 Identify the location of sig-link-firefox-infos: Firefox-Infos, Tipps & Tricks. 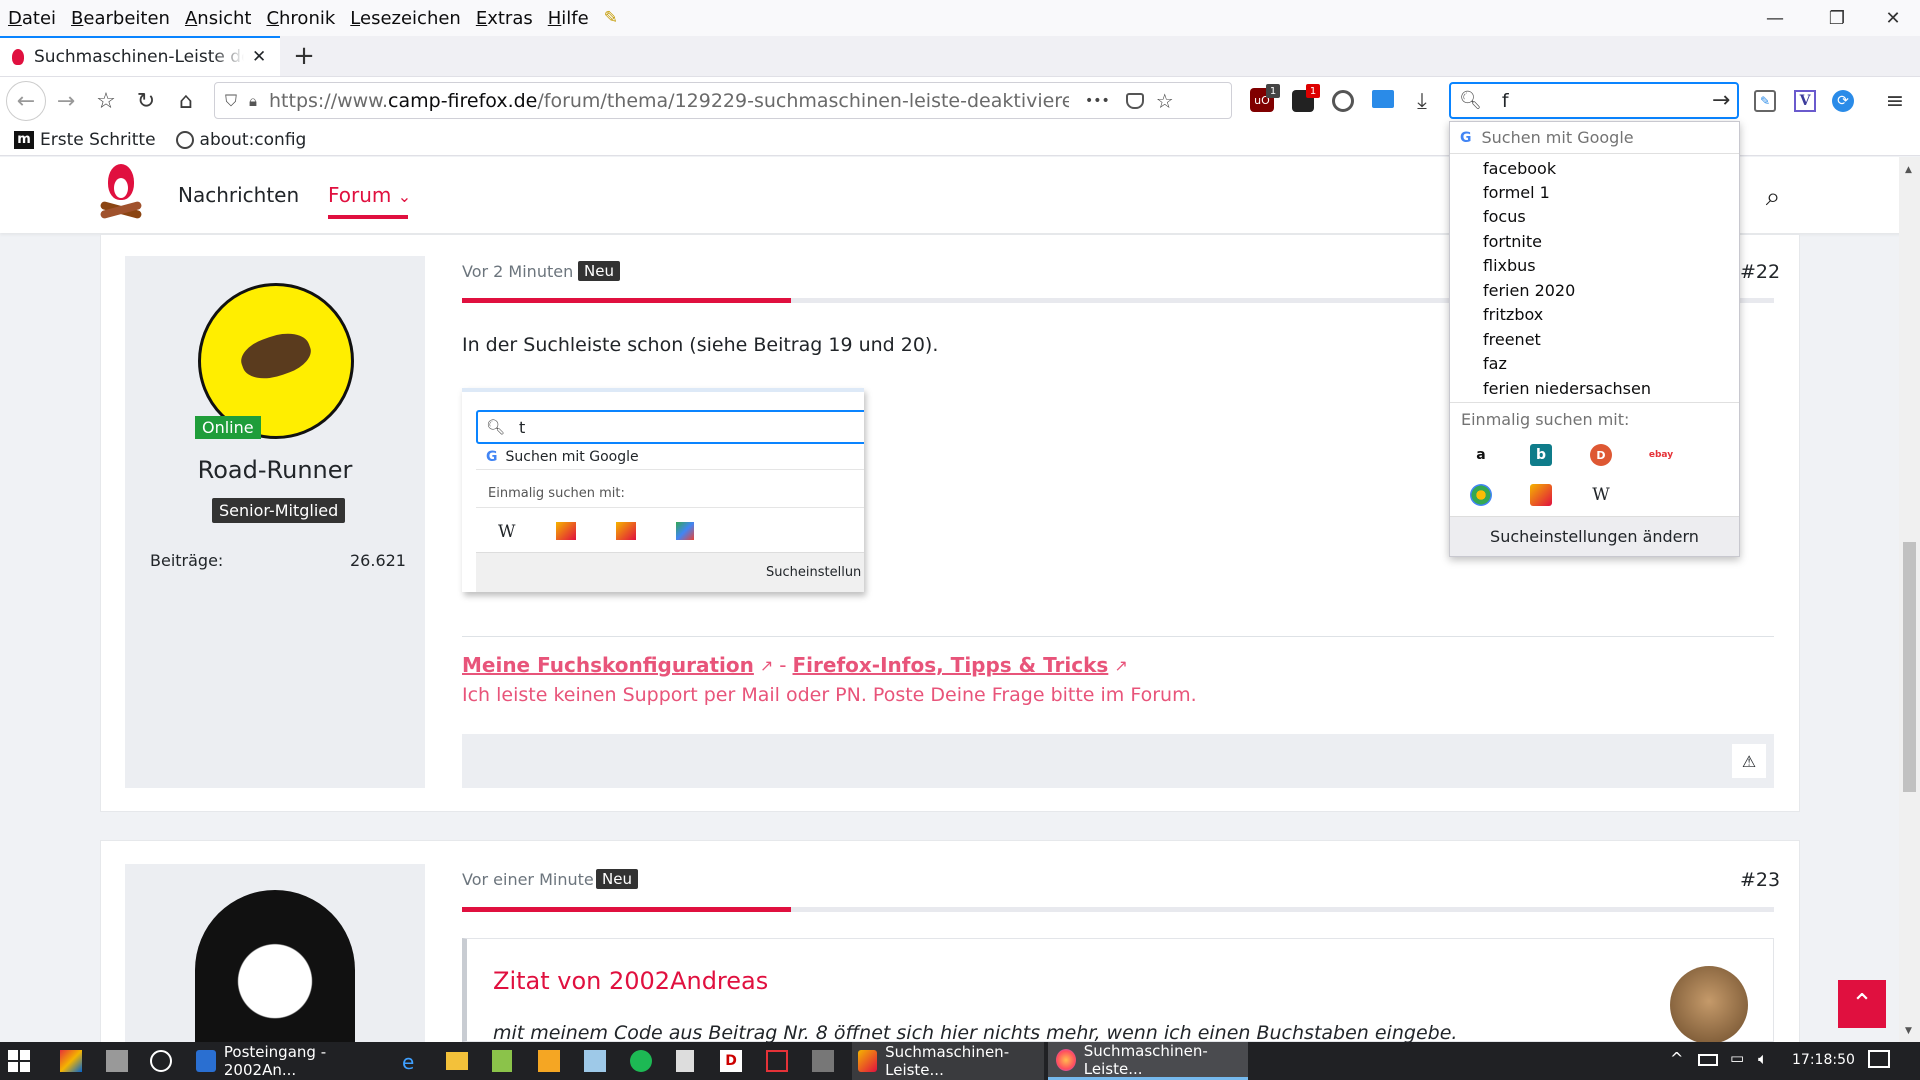
(951, 665).